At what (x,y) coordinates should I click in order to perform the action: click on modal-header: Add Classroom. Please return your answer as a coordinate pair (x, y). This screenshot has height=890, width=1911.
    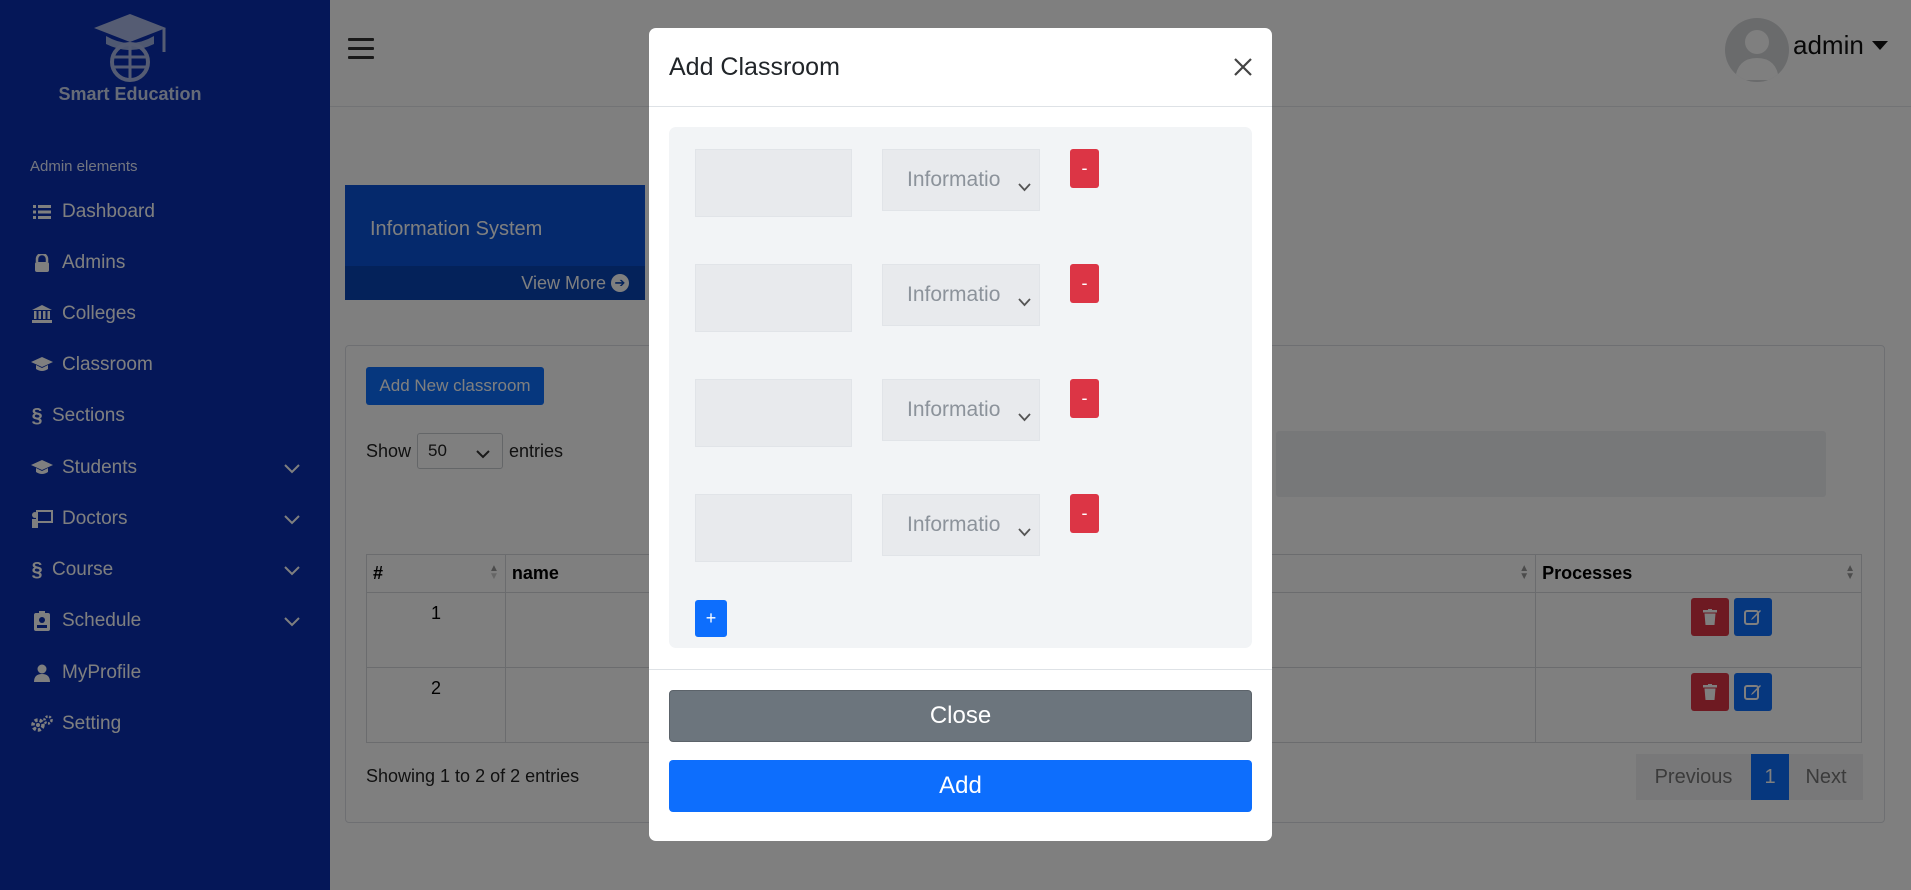
    Looking at the image, I should click on (960, 67).